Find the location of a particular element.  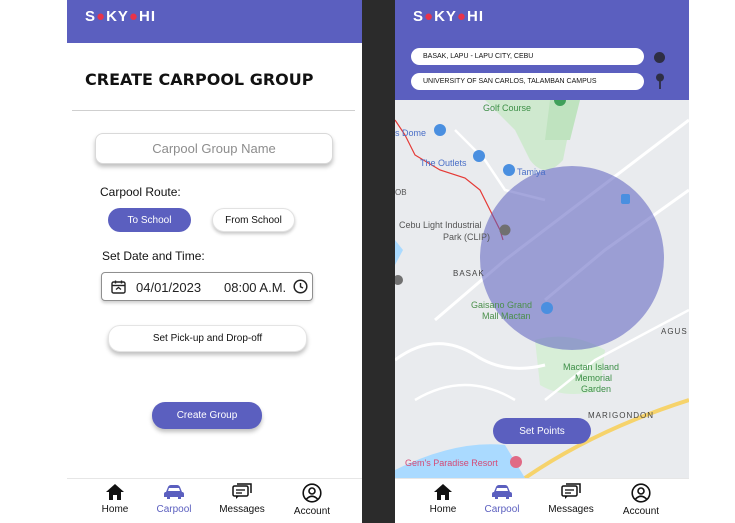

origin-input: BASAK, LAPU - LAPU CITY, CEBU is located at coordinates (527, 56).